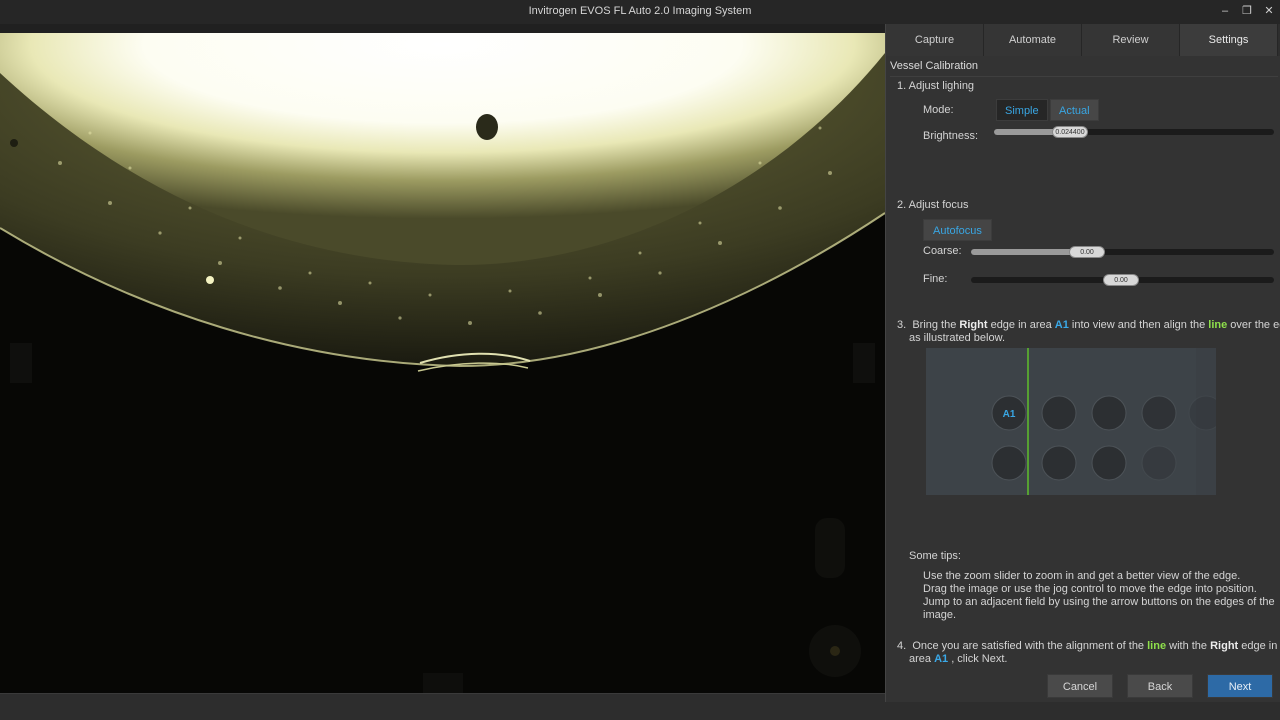 The height and width of the screenshot is (720, 1280). What do you see at coordinates (934, 66) in the screenshot?
I see `section-title: Vessel Calibration` at bounding box center [934, 66].